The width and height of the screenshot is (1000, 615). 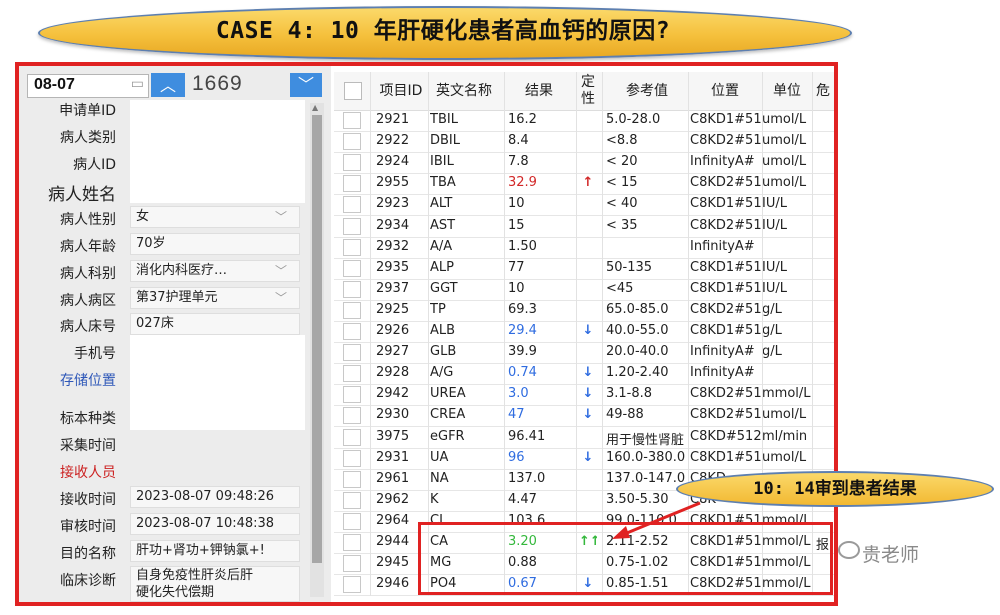 I want to click on diagnosis-field: 自身免疫性肝炎后肝 硬化失代偿期, so click(x=215, y=584).